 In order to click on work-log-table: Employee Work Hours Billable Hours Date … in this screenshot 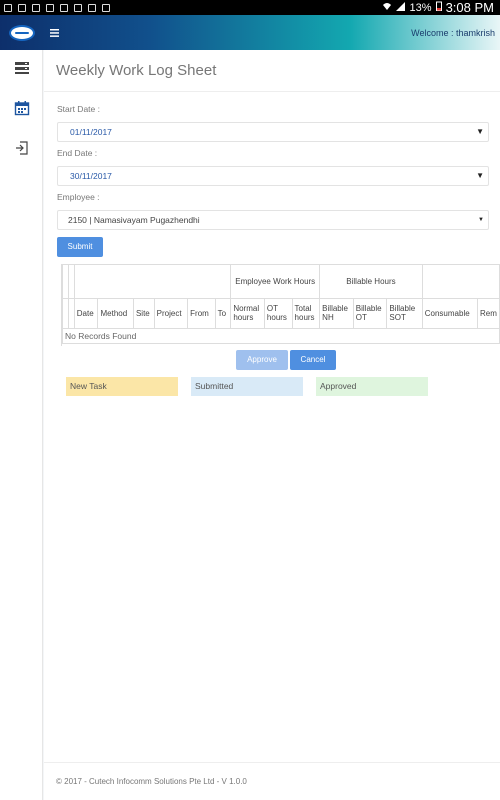, I will do `click(281, 303)`.